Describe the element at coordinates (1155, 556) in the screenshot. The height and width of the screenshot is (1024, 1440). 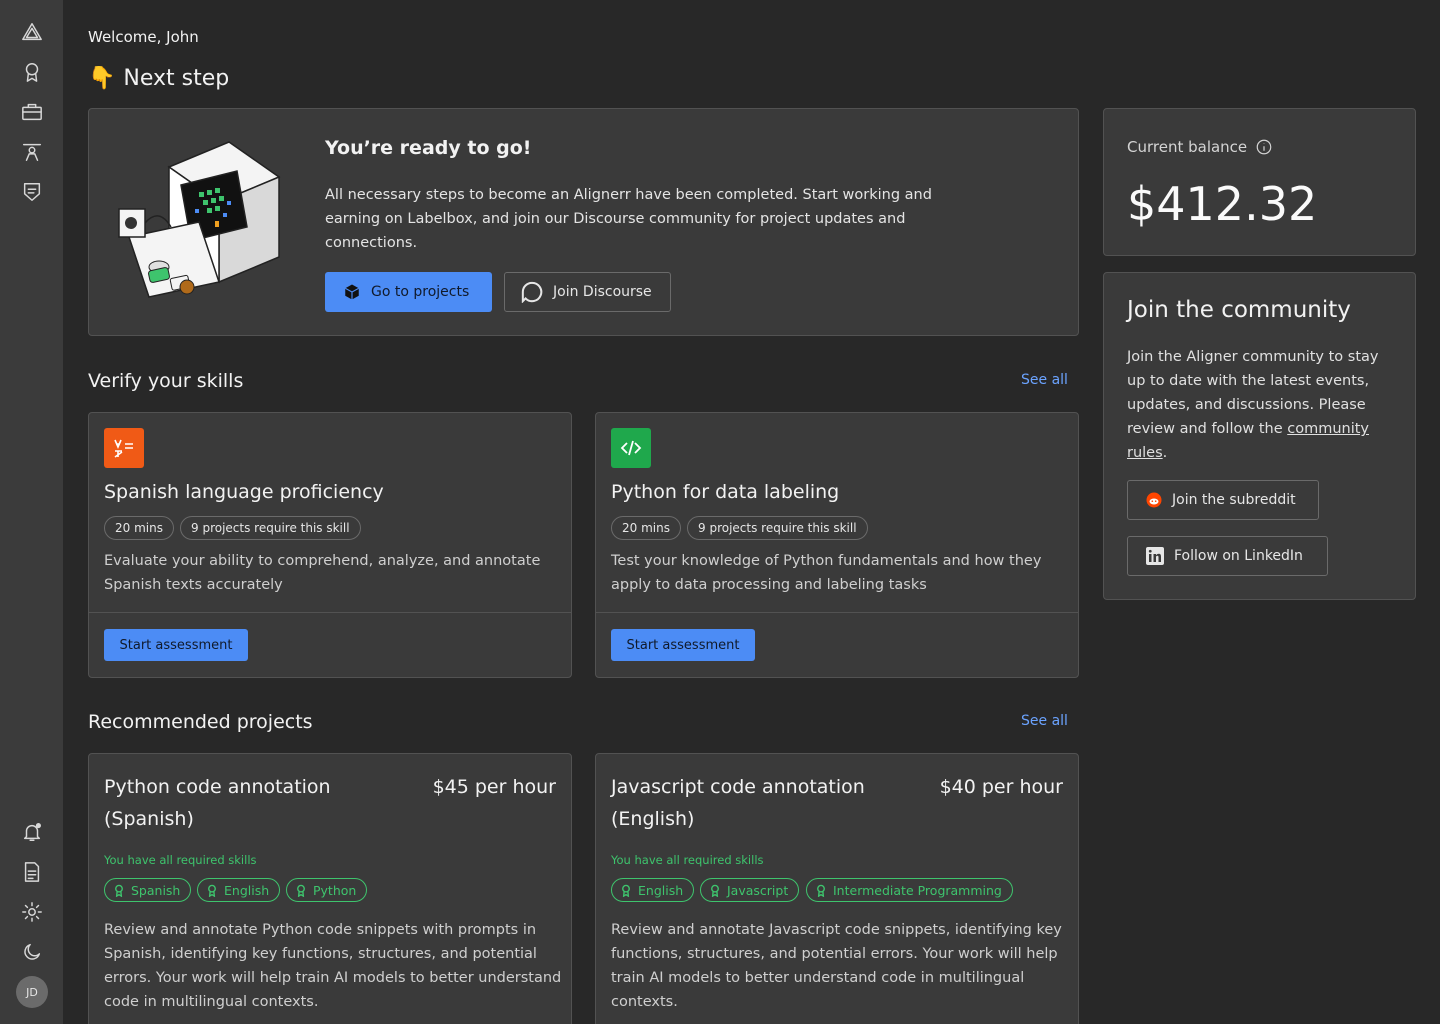
I see `linkedin-icon` at that location.